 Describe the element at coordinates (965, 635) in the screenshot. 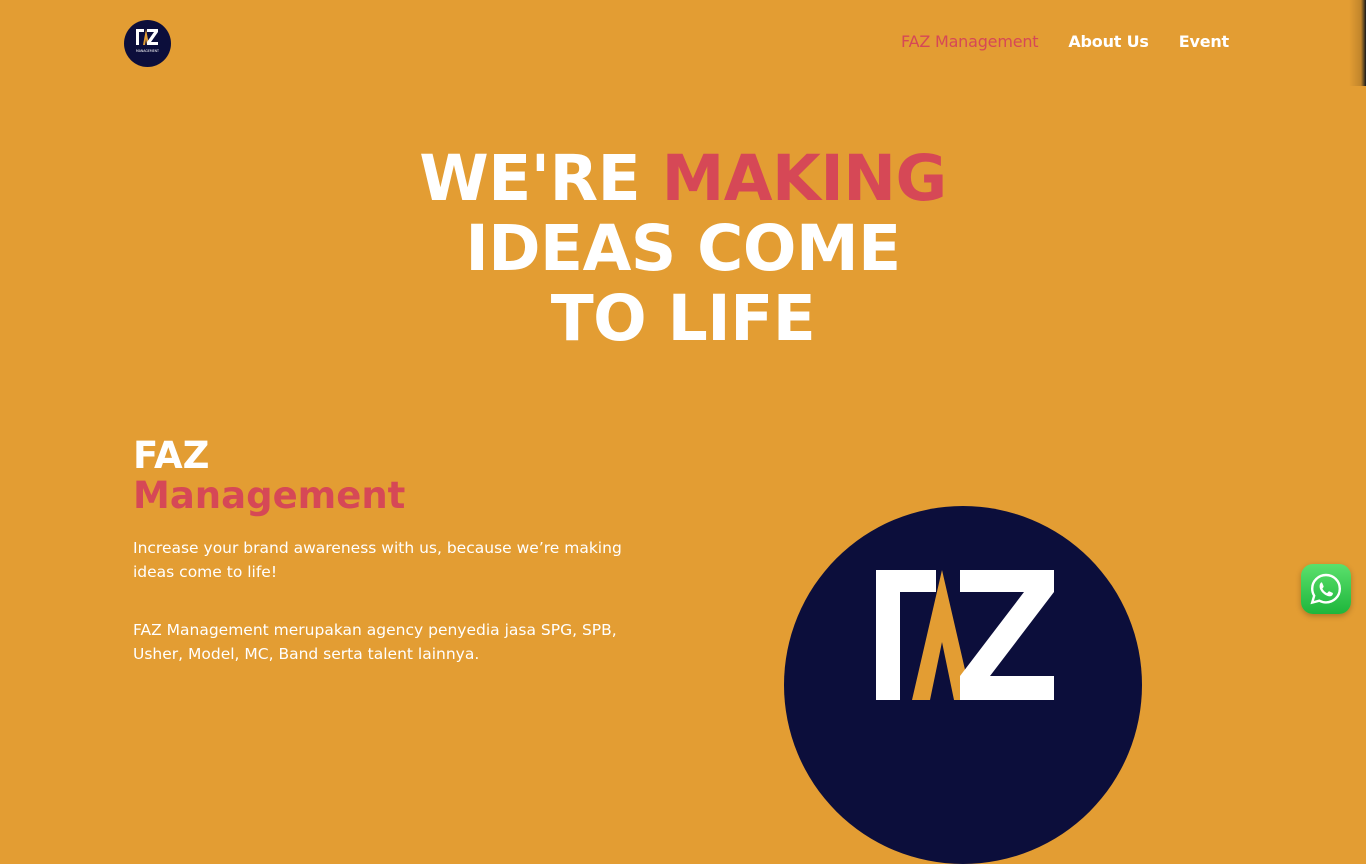

I see `faz-logo-large-icon` at that location.